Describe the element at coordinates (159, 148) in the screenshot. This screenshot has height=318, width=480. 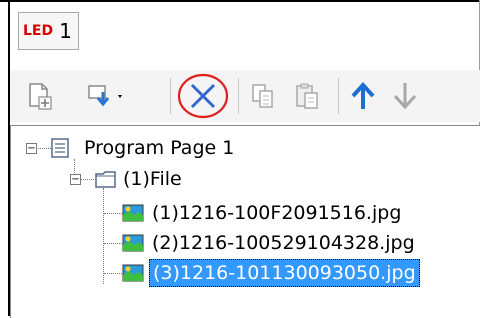
I see `tree-node-label: Program Page 1` at that location.